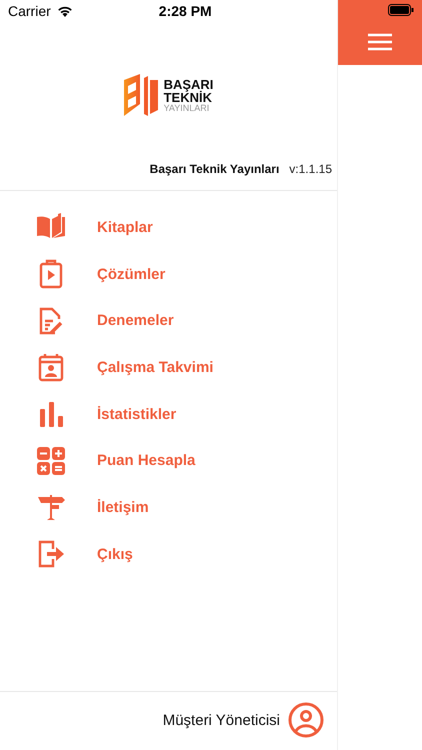 This screenshot has width=422, height=750. What do you see at coordinates (64, 11) in the screenshot?
I see `wifi-icon` at bounding box center [64, 11].